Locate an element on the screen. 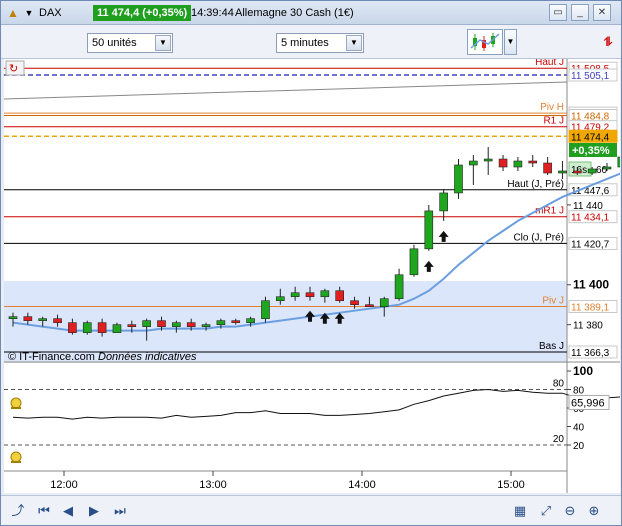 The height and width of the screenshot is (526, 622). share-icon: ⤴ is located at coordinates (18, 511).